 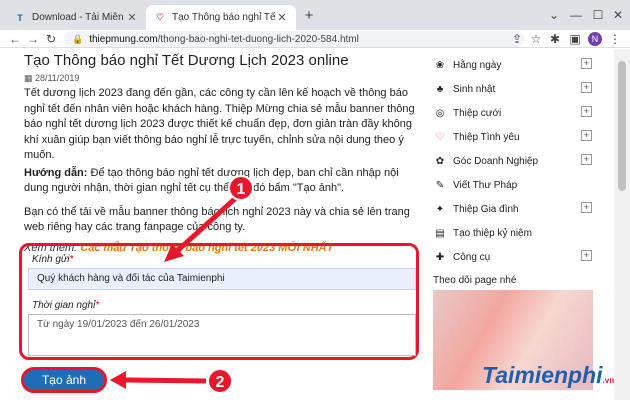 I want to click on sun-icon: ❀, so click(x=440, y=65).